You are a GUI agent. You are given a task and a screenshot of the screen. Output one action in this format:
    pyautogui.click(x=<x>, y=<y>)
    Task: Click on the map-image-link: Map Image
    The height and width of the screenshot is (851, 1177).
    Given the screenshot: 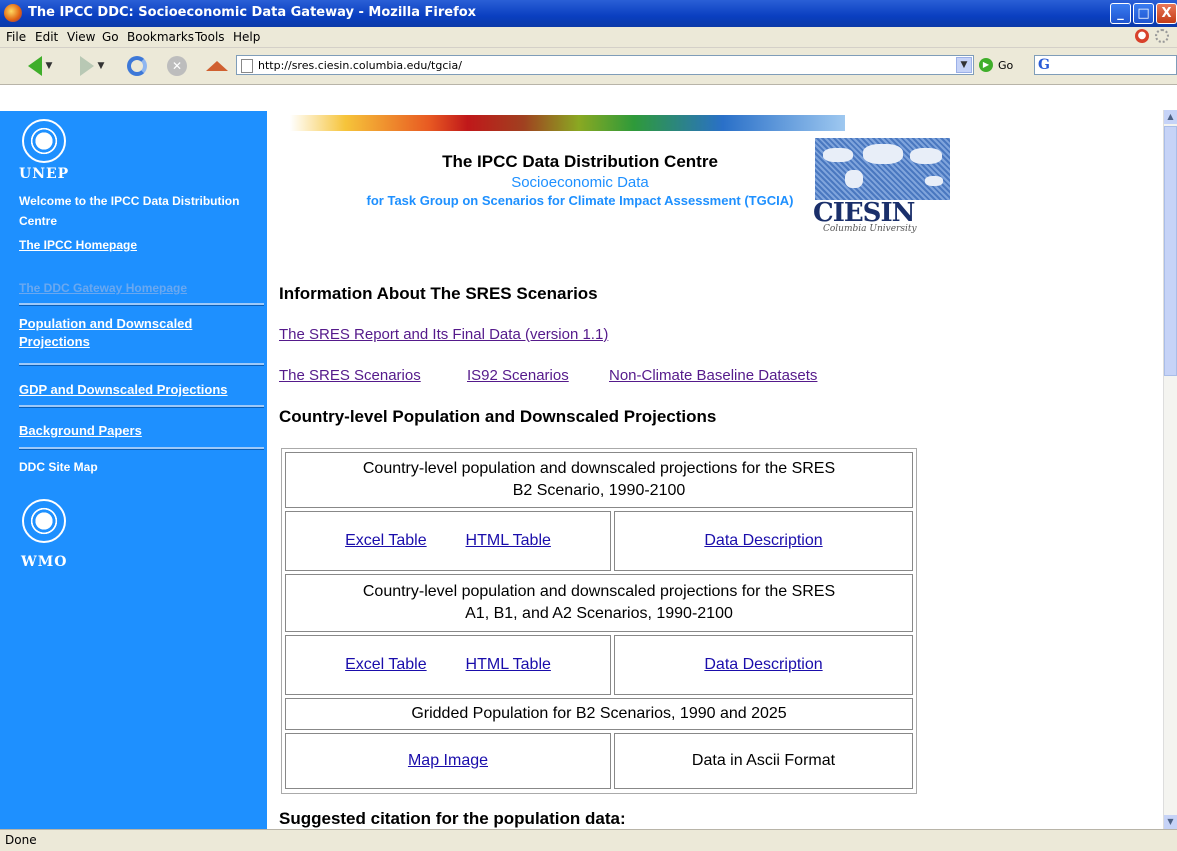 What is the action you would take?
    pyautogui.click(x=448, y=760)
    